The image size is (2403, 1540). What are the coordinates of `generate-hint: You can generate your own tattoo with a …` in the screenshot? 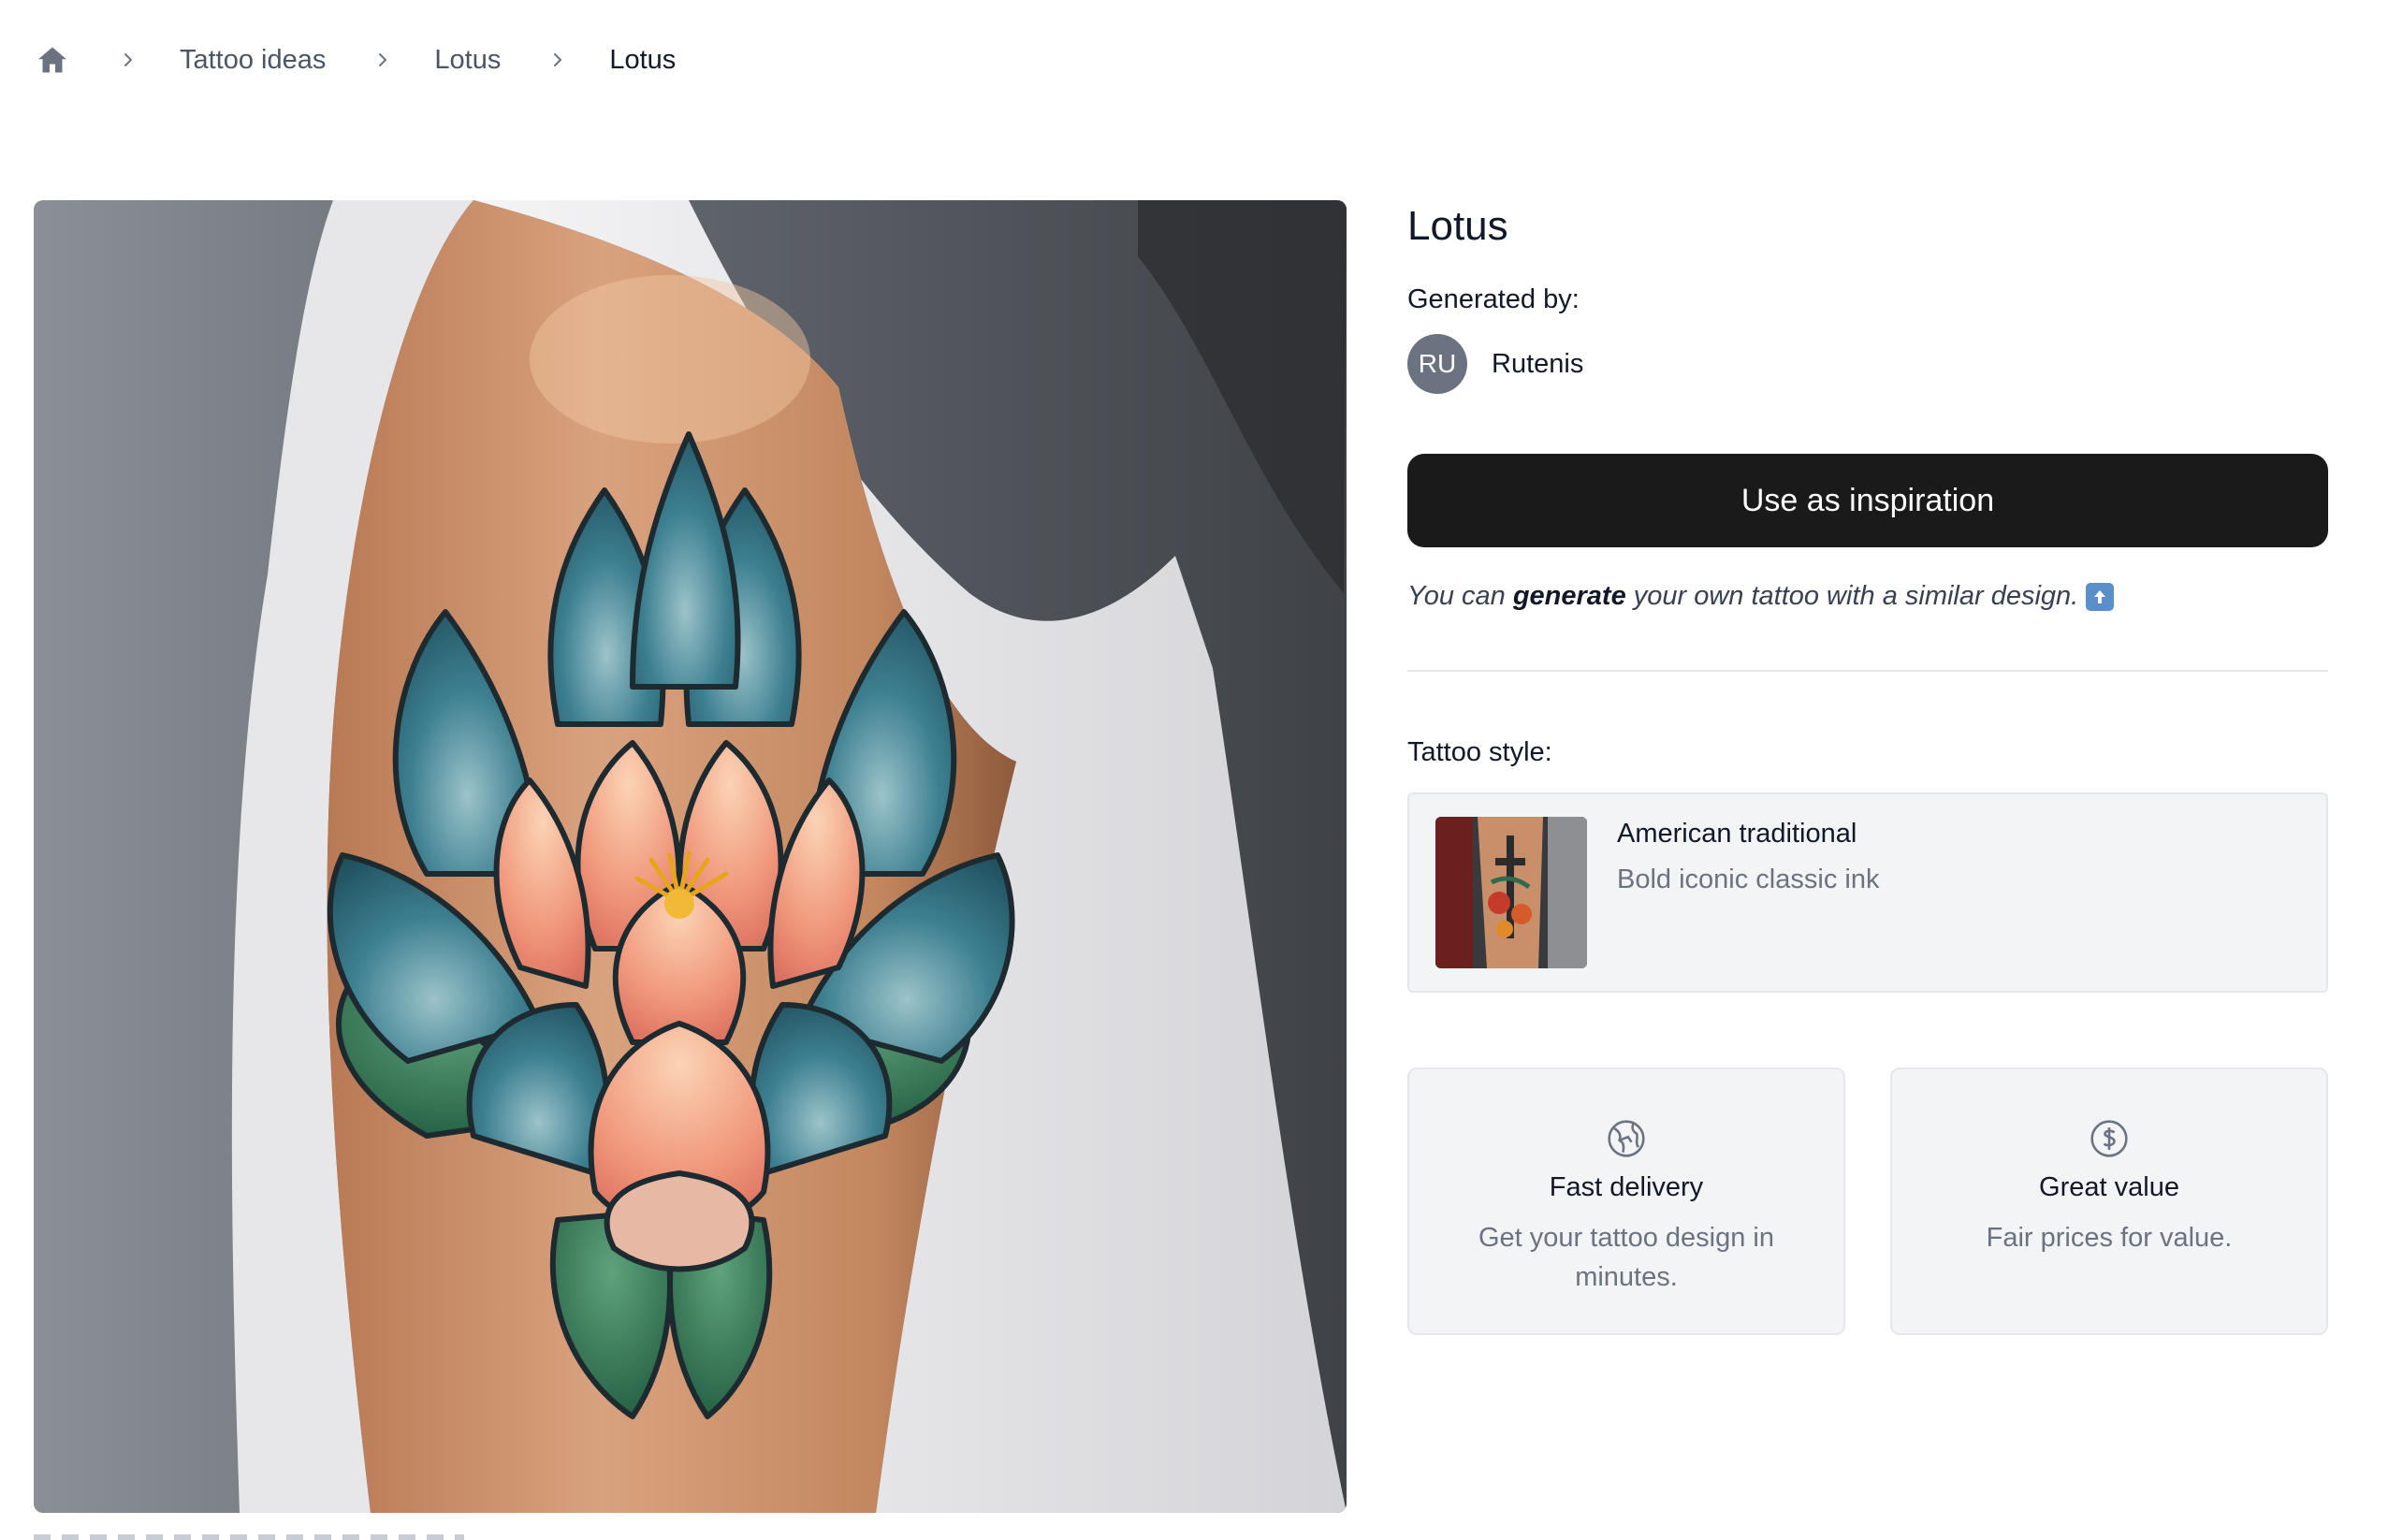 It's located at (1867, 596).